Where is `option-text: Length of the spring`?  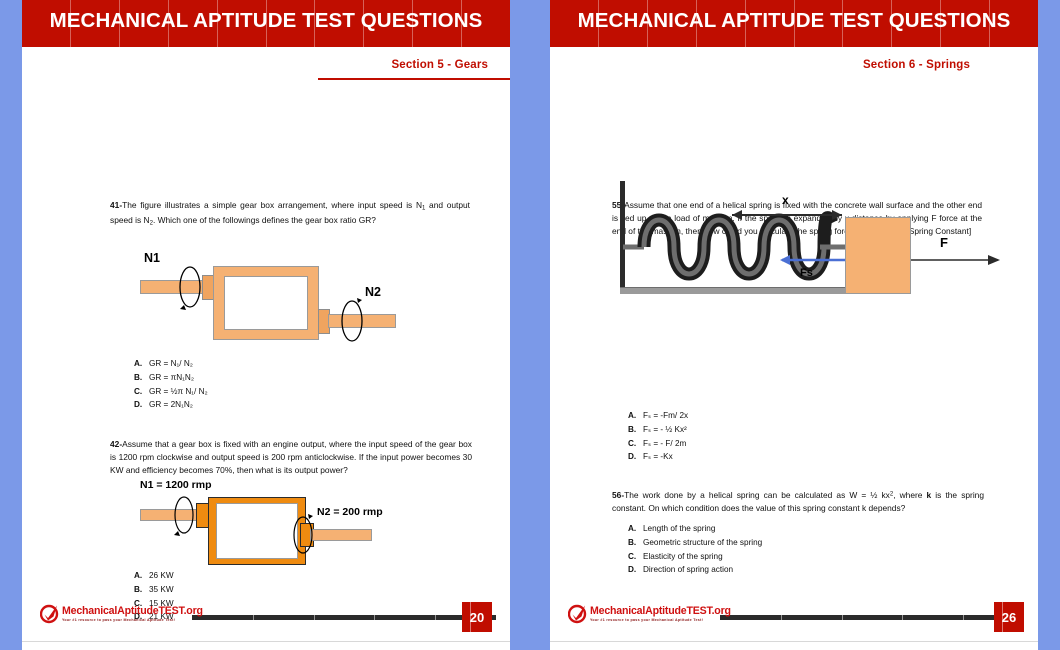
option-text: Length of the spring is located at coordinates (679, 528).